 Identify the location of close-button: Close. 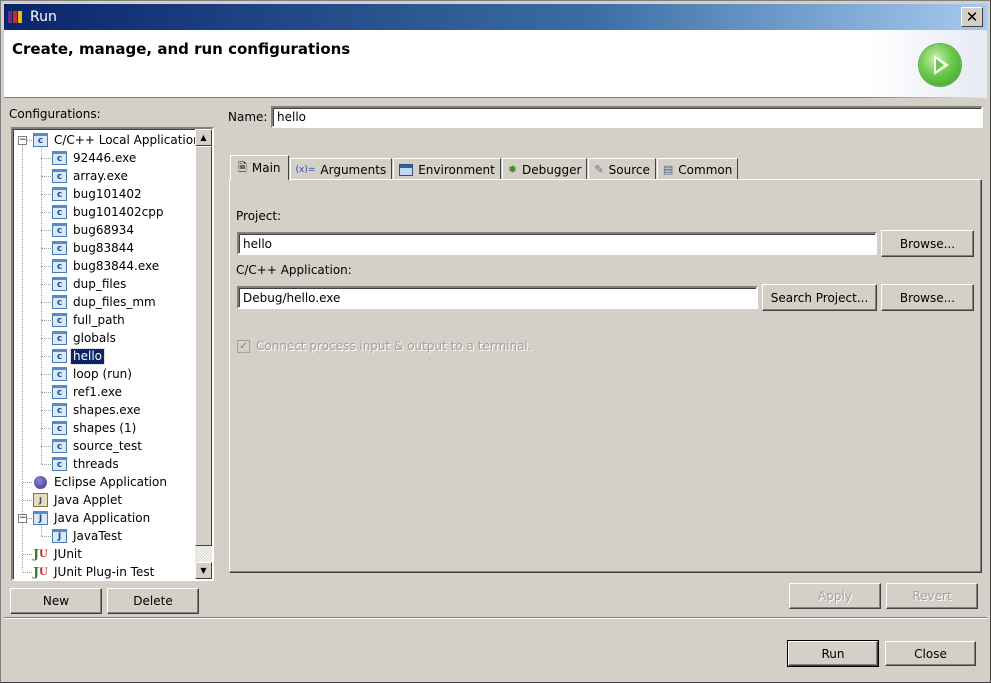
(930, 653).